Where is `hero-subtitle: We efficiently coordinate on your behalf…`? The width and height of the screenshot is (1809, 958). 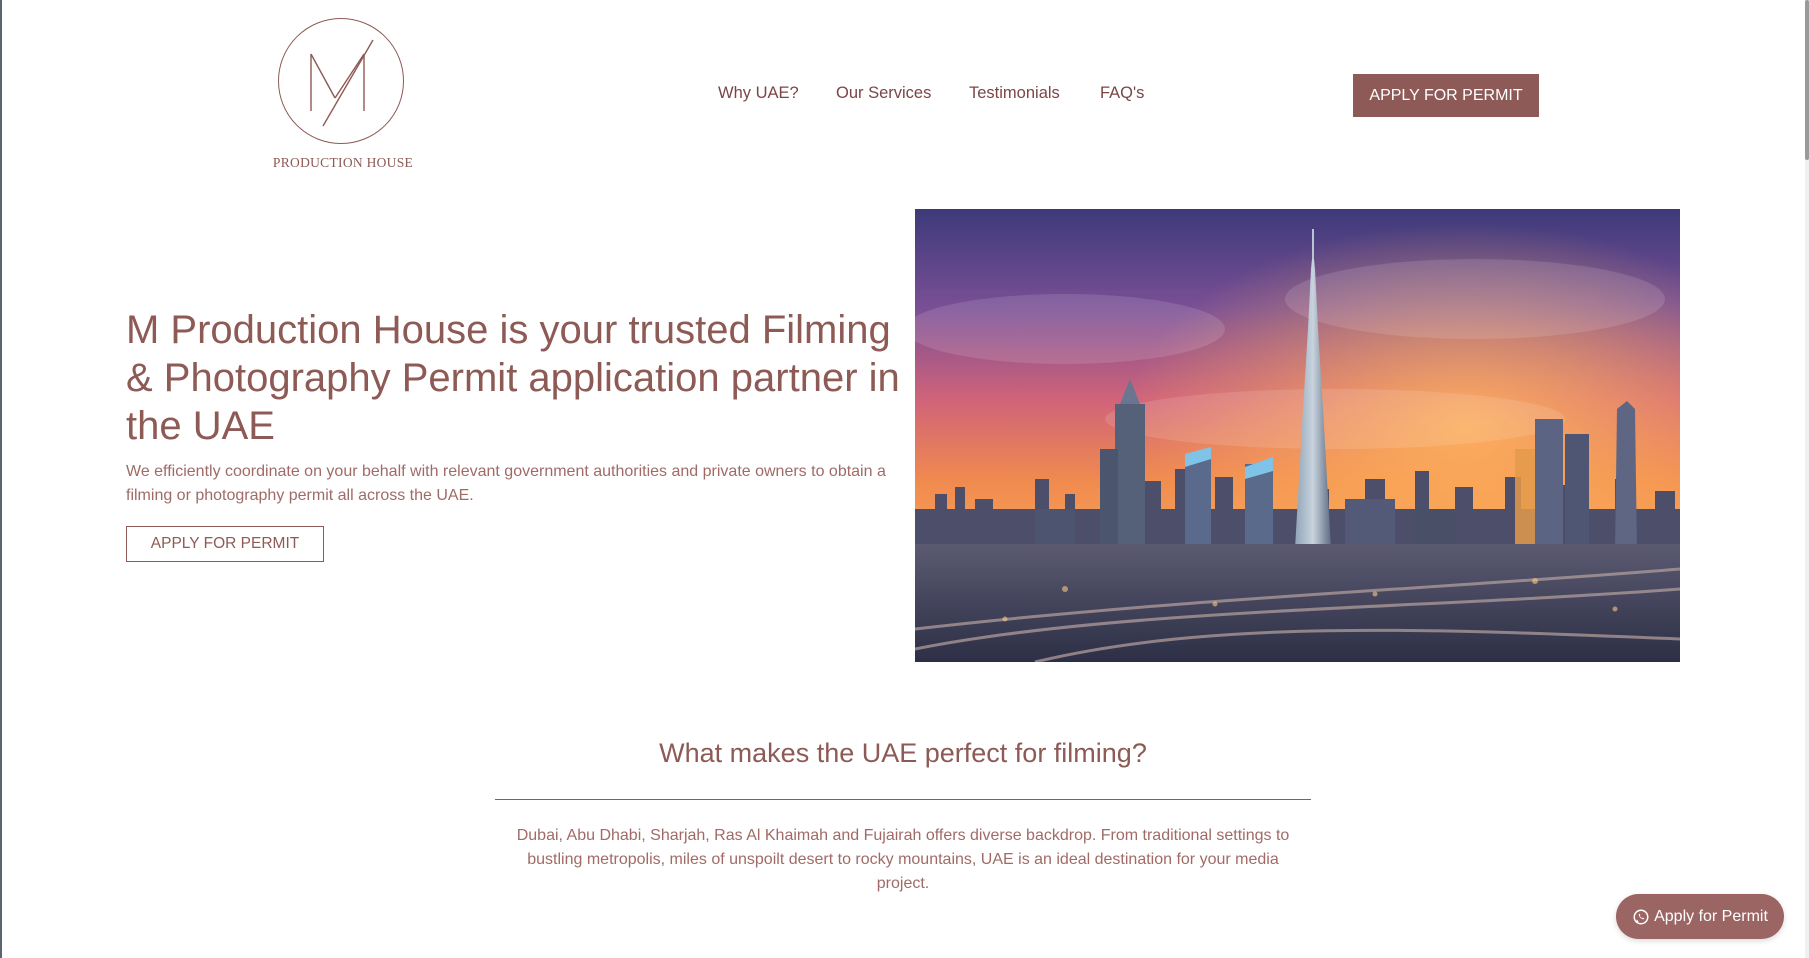 hero-subtitle: We efficiently coordinate on your behalf… is located at coordinates (506, 483).